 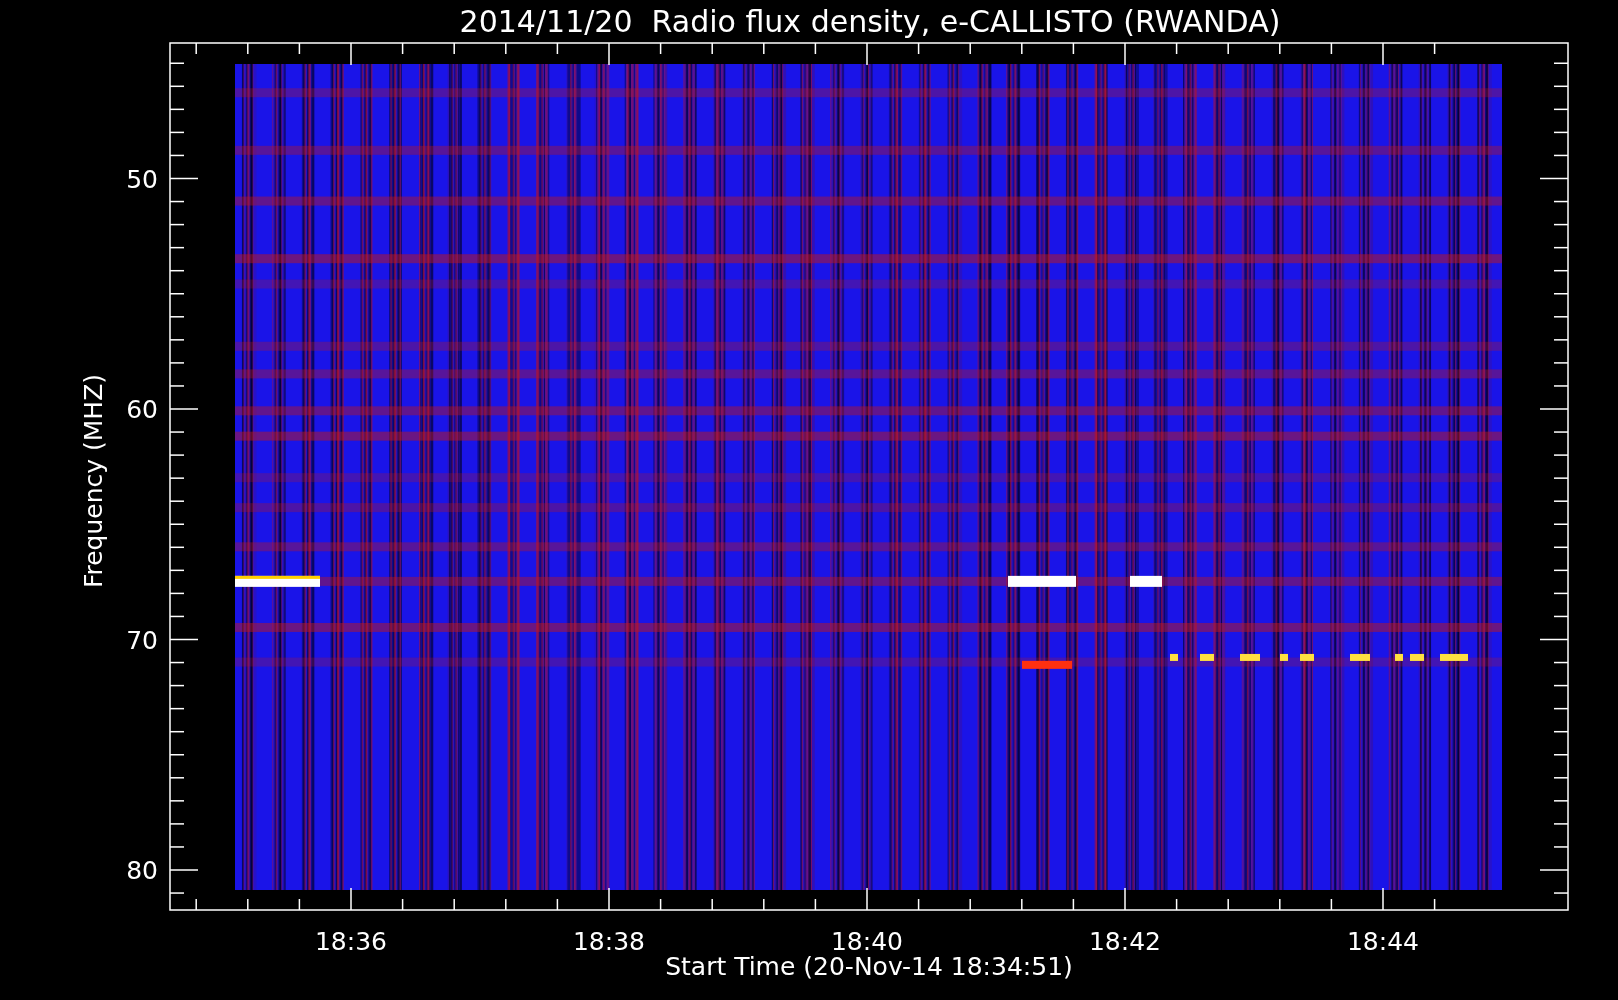 What do you see at coordinates (142, 409) in the screenshot?
I see `y-tick-label: 60` at bounding box center [142, 409].